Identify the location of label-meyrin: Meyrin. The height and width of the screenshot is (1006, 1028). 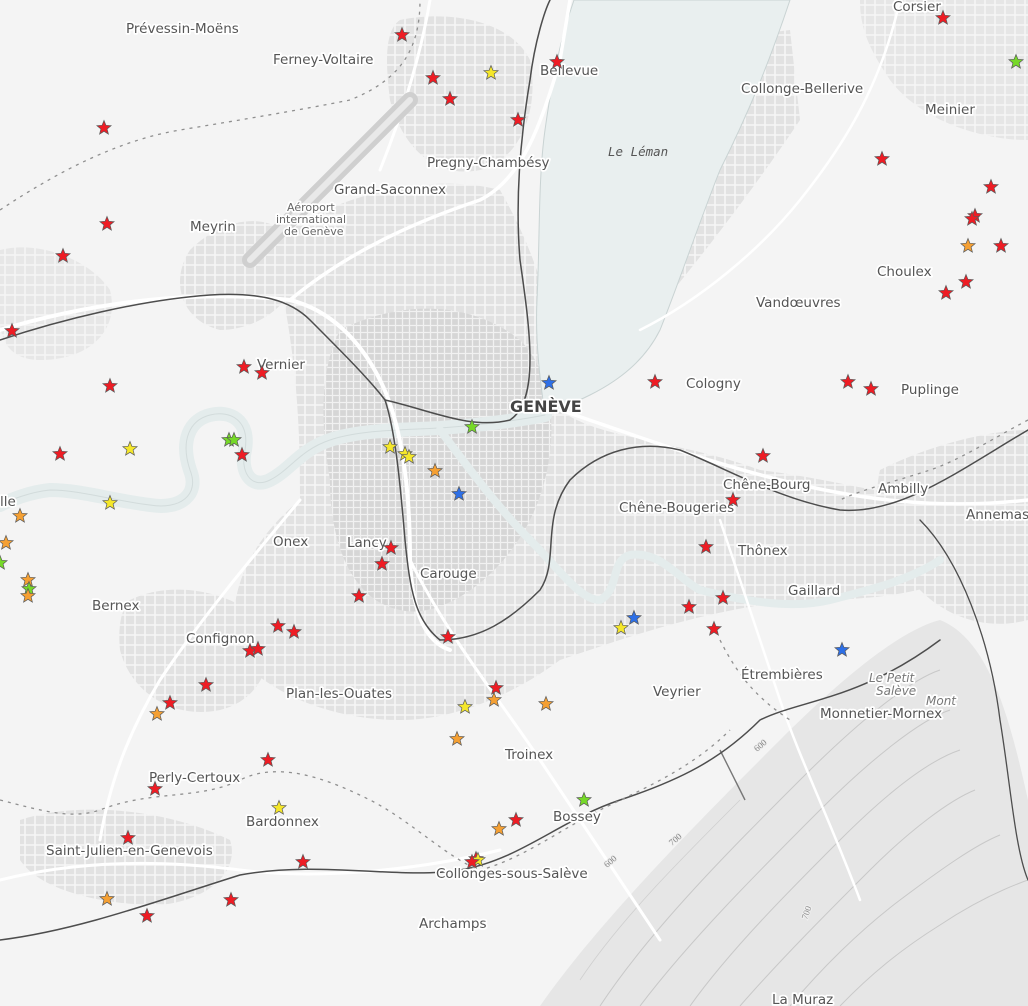
(213, 227).